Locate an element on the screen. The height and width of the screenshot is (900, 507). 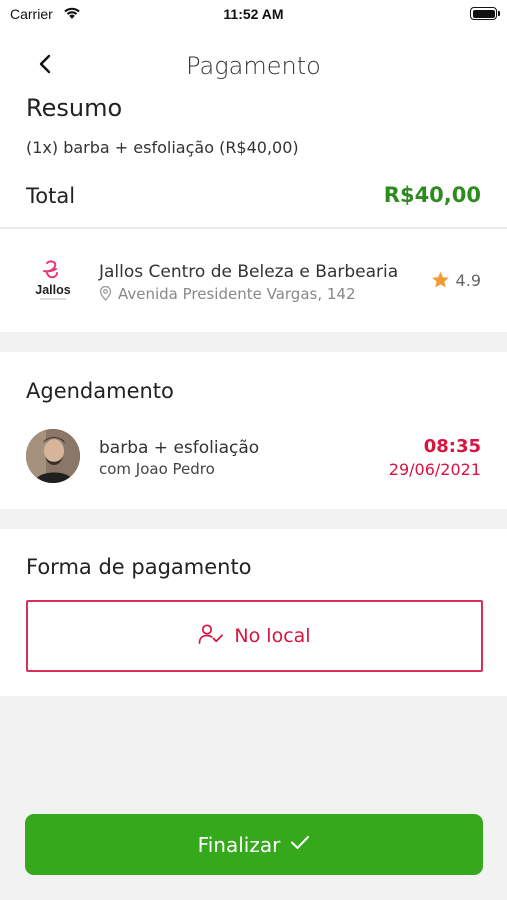
finish-button: Finalizar is located at coordinates (254, 844).